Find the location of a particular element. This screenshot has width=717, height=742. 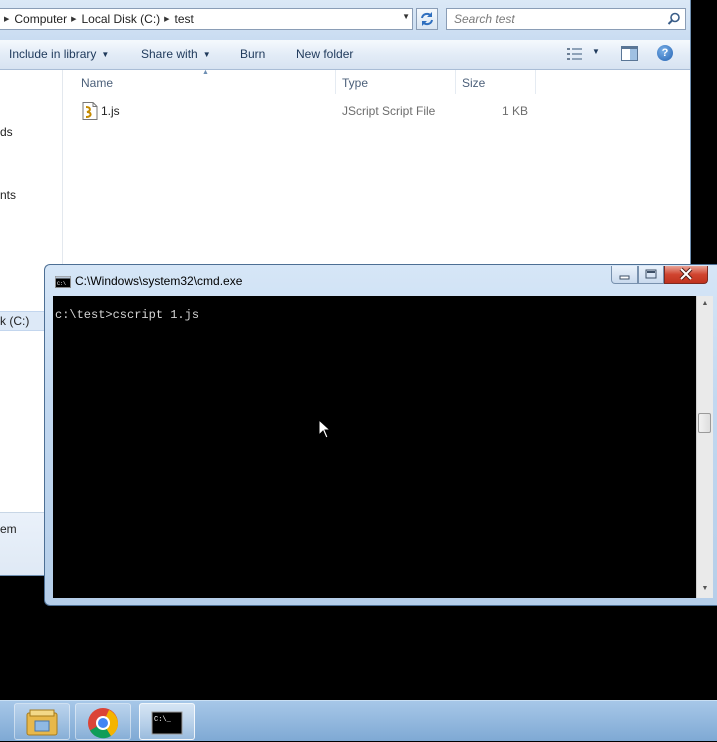

maximize-button is located at coordinates (651, 275).